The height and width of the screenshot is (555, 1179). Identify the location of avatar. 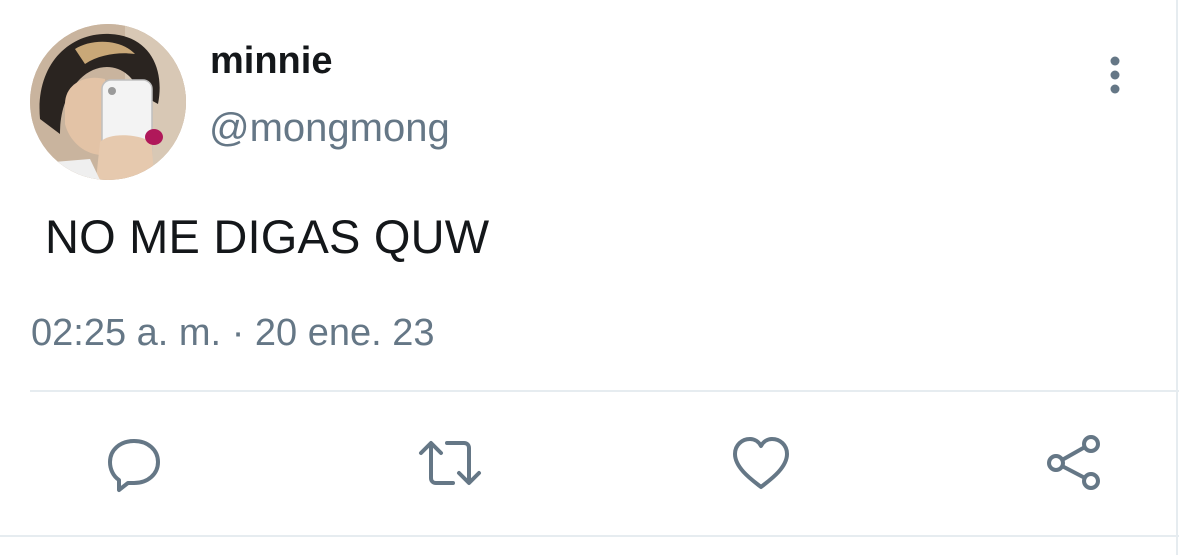
(108, 102).